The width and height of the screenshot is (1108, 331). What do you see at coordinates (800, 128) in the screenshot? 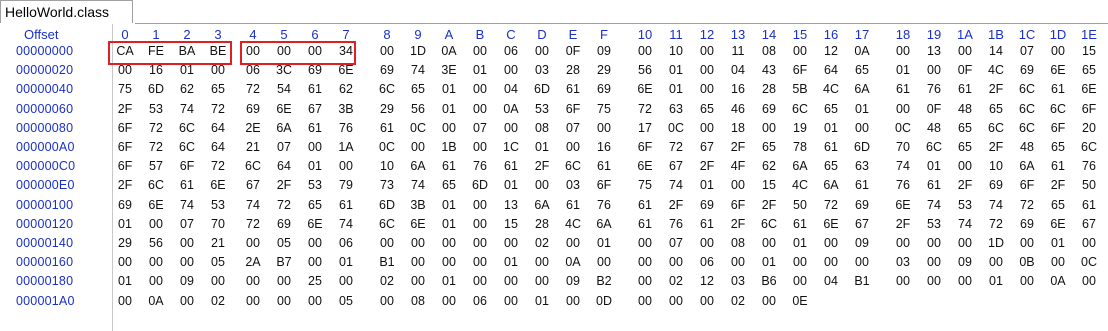
I see `hex-byte: 19` at bounding box center [800, 128].